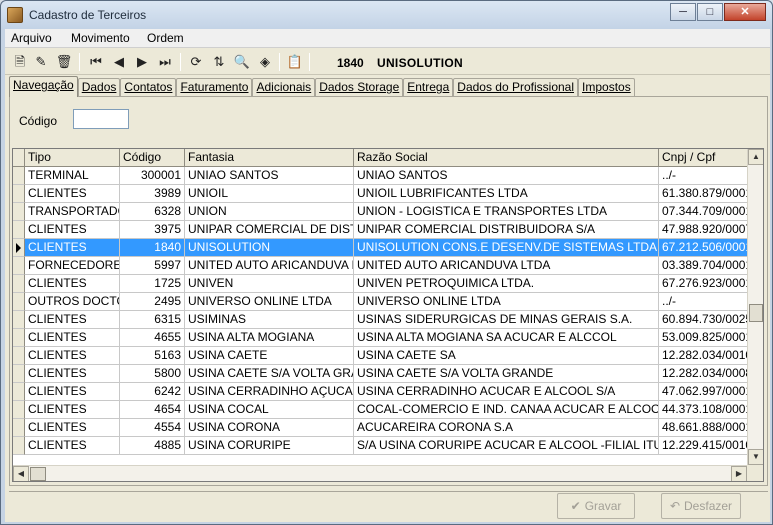 Image resolution: width=773 pixels, height=525 pixels. Describe the element at coordinates (745, 12) in the screenshot. I see `close-button: ✕` at that location.